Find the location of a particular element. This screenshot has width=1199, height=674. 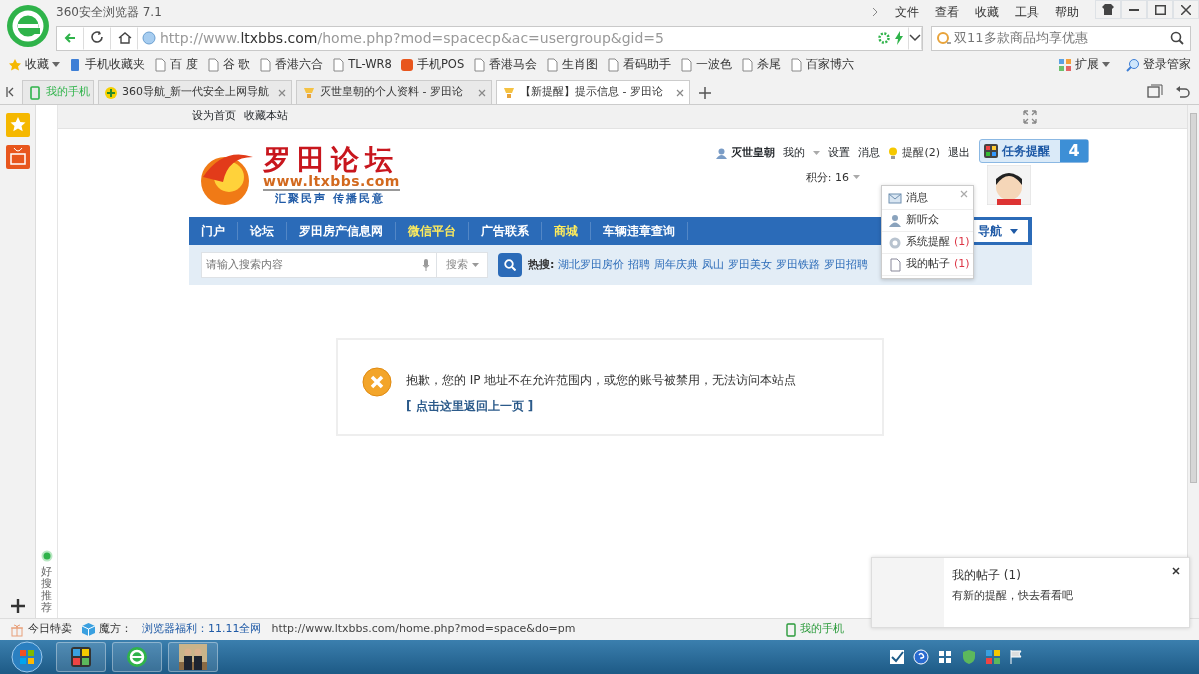

login-manager: 登录管家 is located at coordinates (1158, 65).